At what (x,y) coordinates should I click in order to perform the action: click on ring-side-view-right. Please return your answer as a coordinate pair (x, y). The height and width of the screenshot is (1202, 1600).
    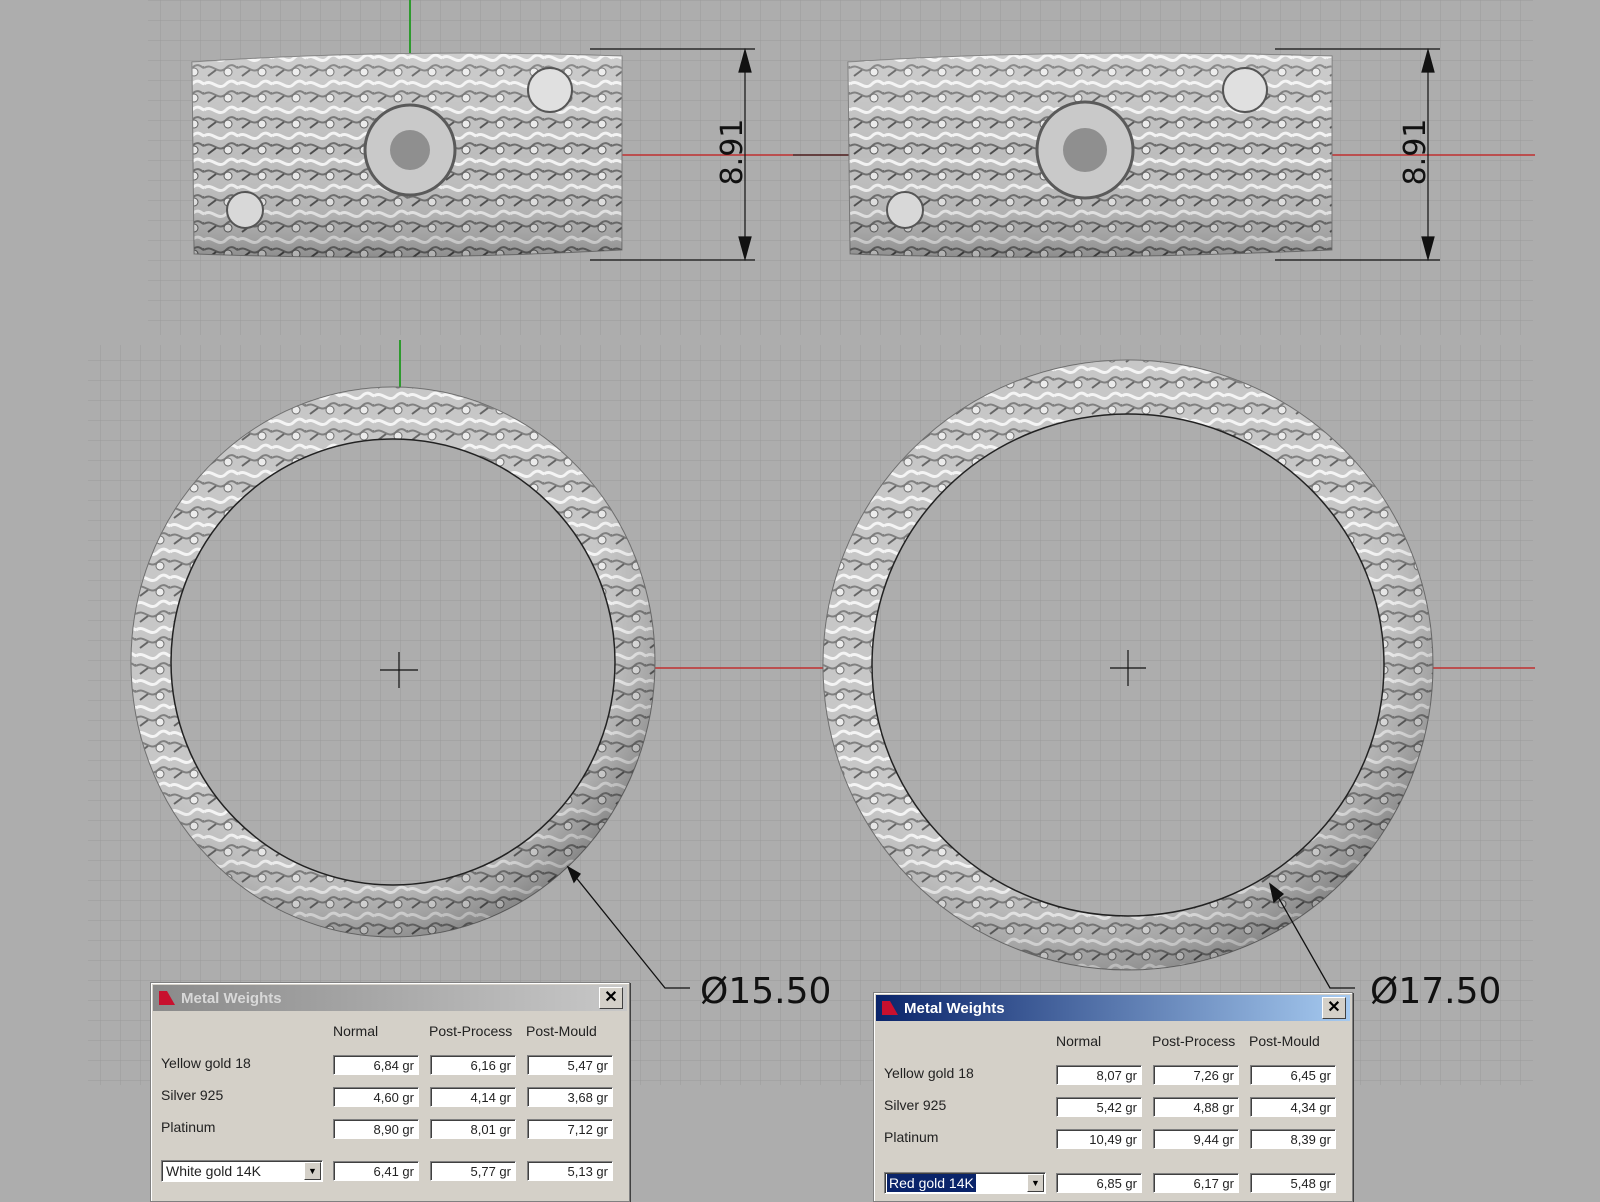
    Looking at the image, I should click on (1090, 155).